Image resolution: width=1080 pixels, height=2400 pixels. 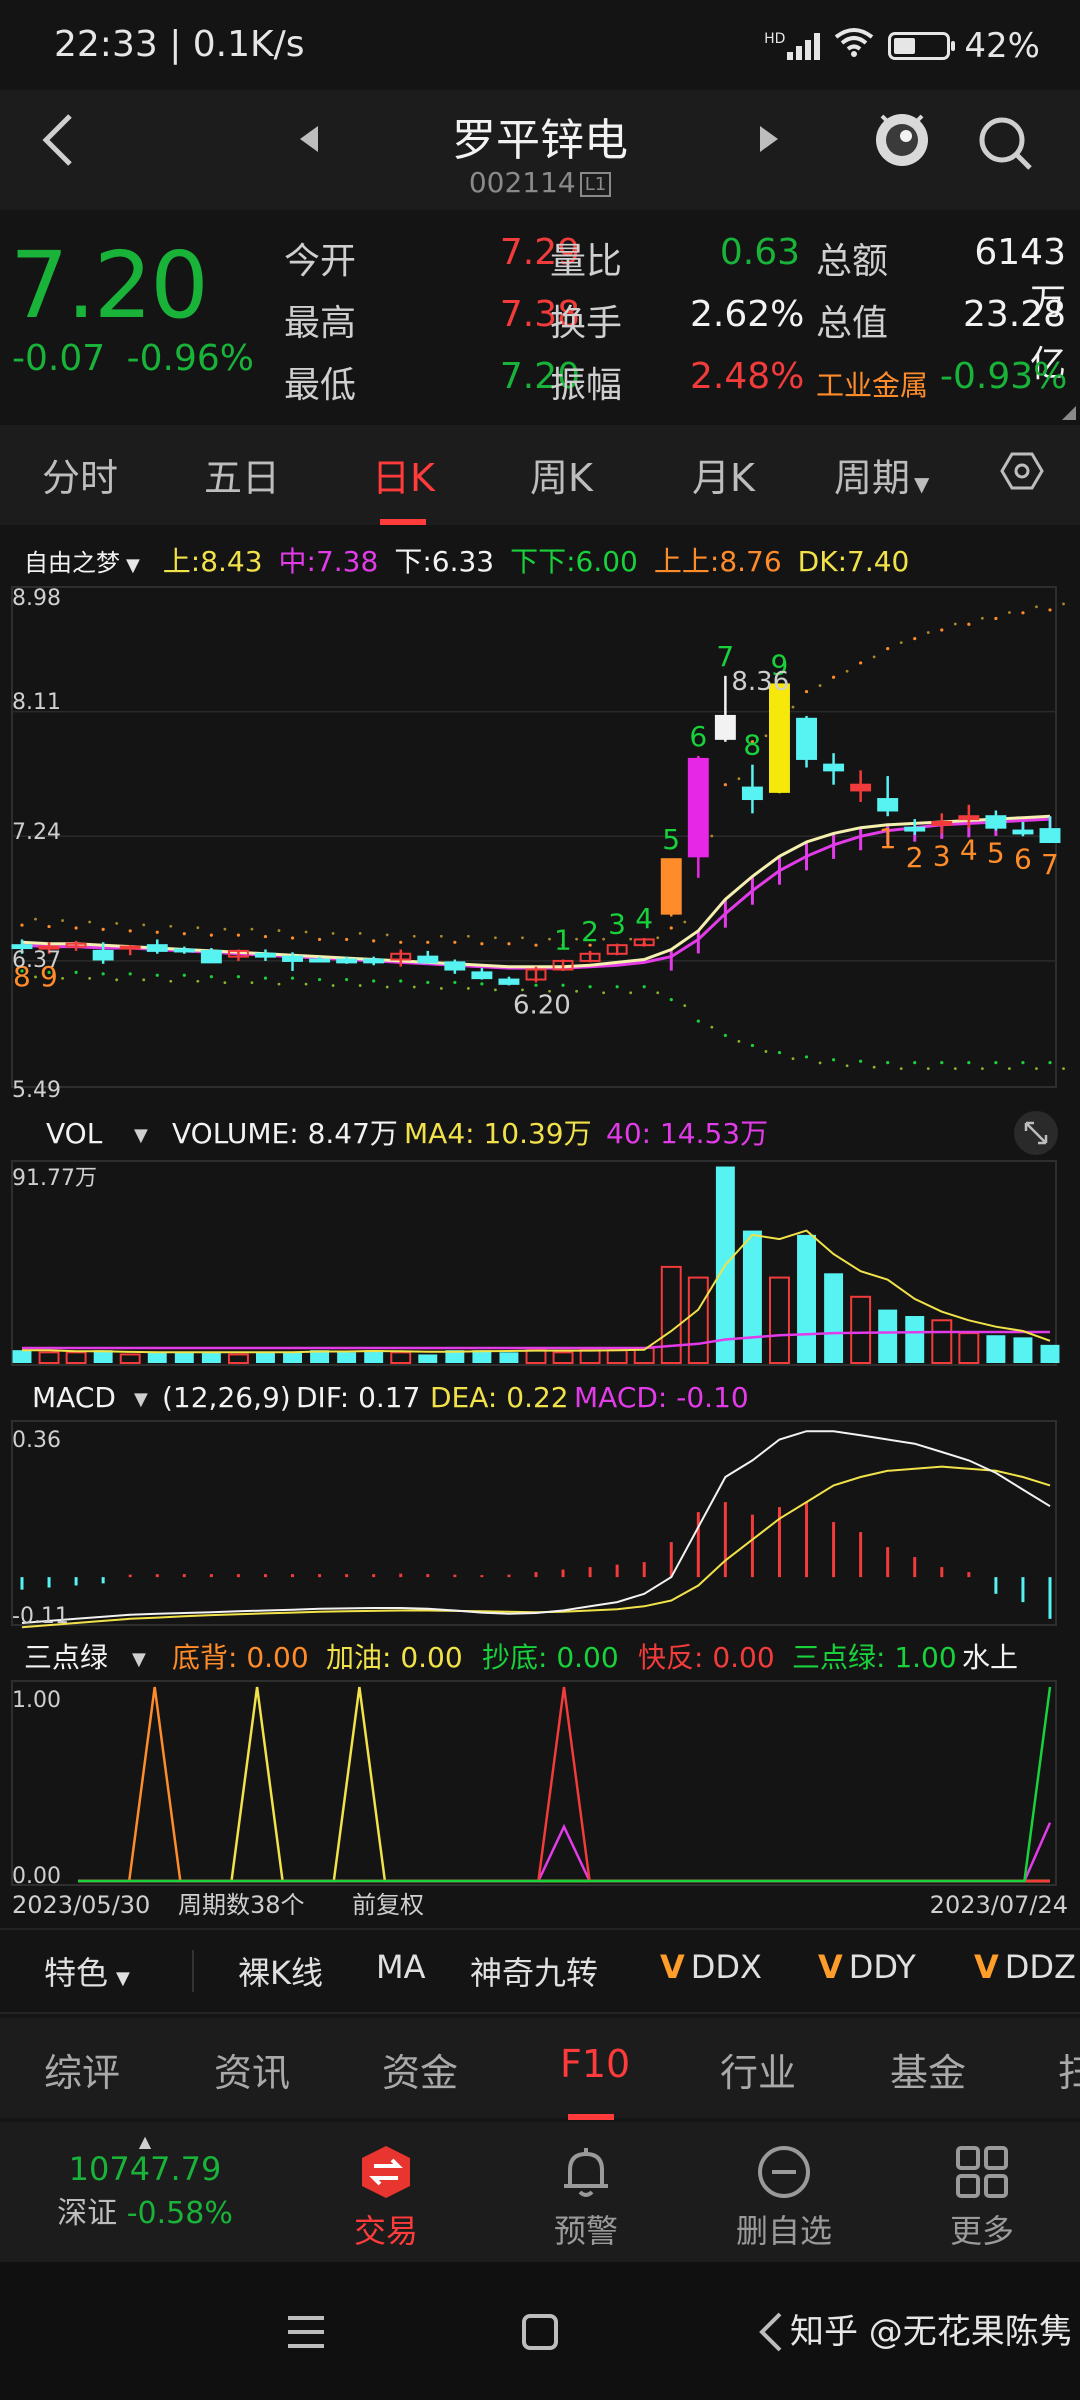 I want to click on nav-remove-favorite: 删自选, so click(x=784, y=2197).